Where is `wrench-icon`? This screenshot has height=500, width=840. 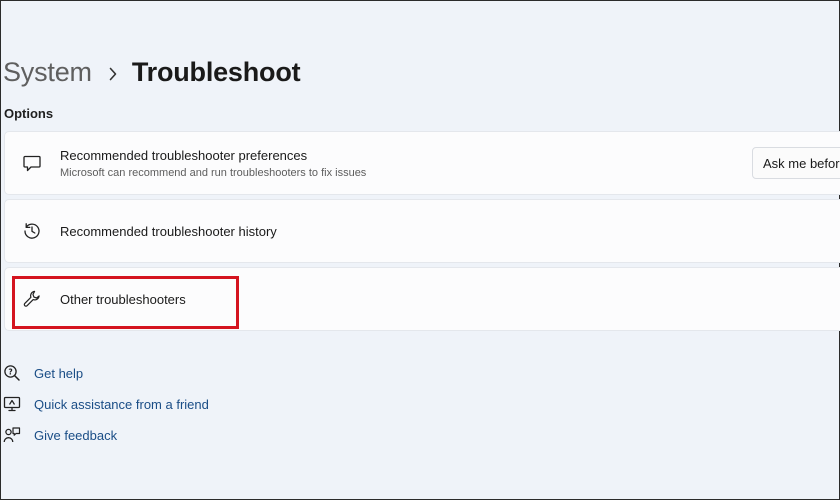 wrench-icon is located at coordinates (32, 299).